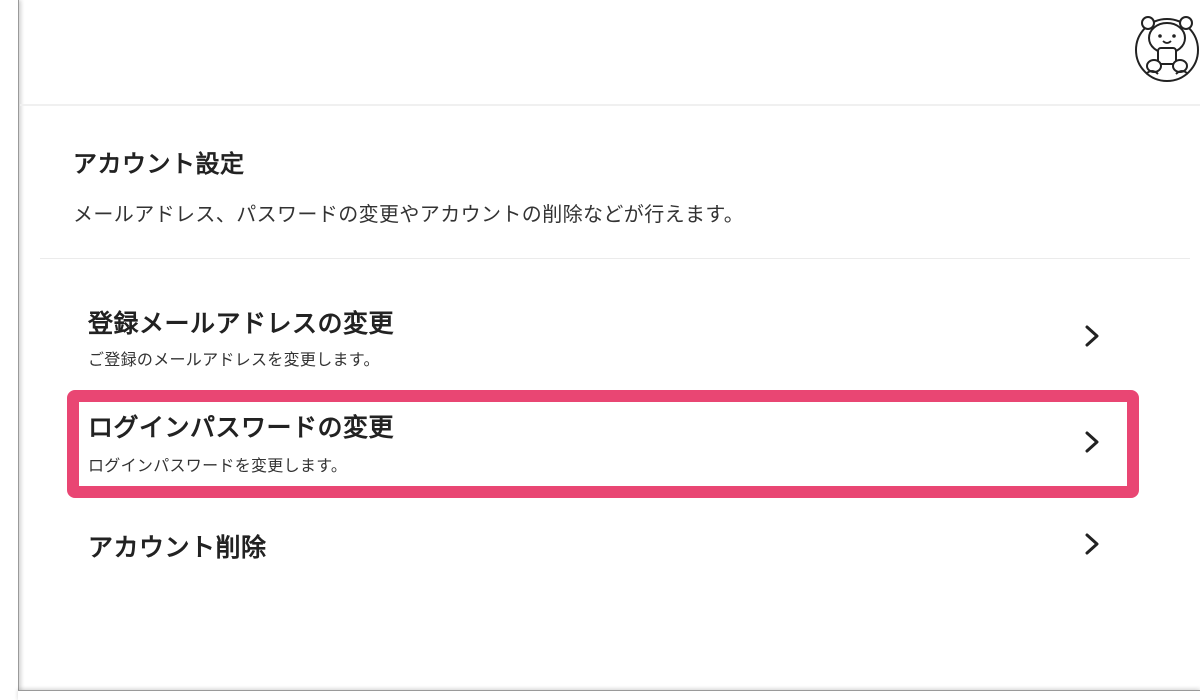 The height and width of the screenshot is (700, 1200). What do you see at coordinates (241, 427) in the screenshot?
I see `change-password-title: ログインパスワードの変更` at bounding box center [241, 427].